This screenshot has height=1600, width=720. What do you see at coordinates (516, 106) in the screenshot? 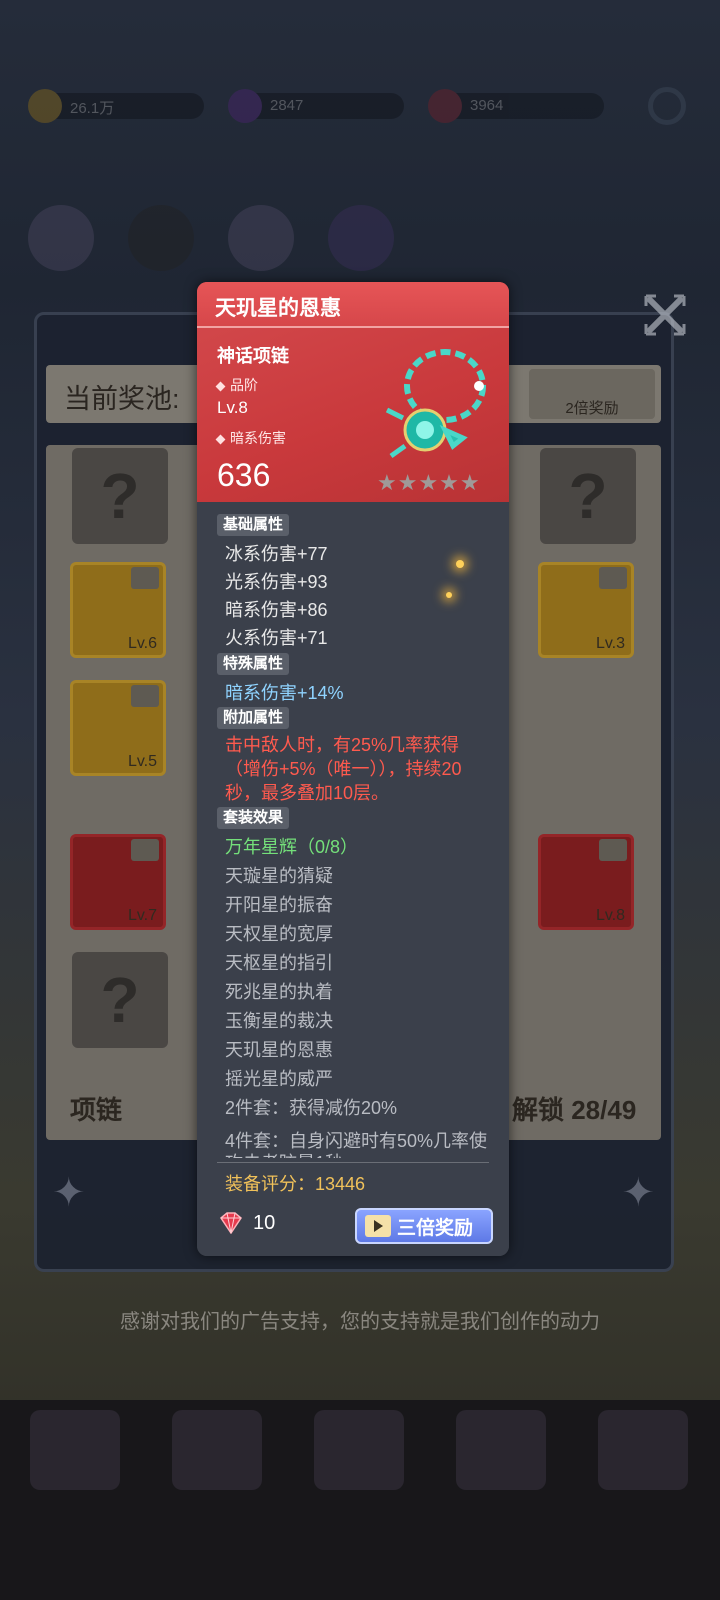
I see `resource-gem: 3964` at bounding box center [516, 106].